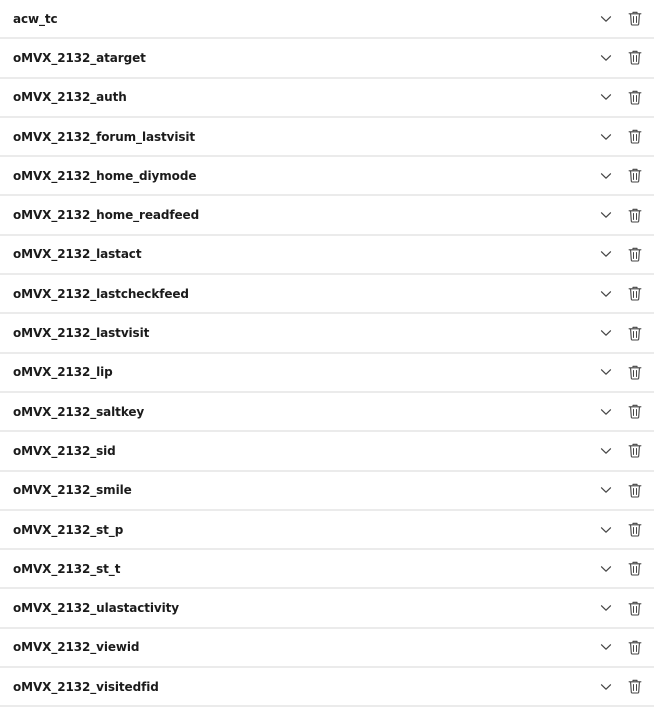 The image size is (654, 709). I want to click on cookie-name: oMVX_2132_atarget, so click(79, 57).